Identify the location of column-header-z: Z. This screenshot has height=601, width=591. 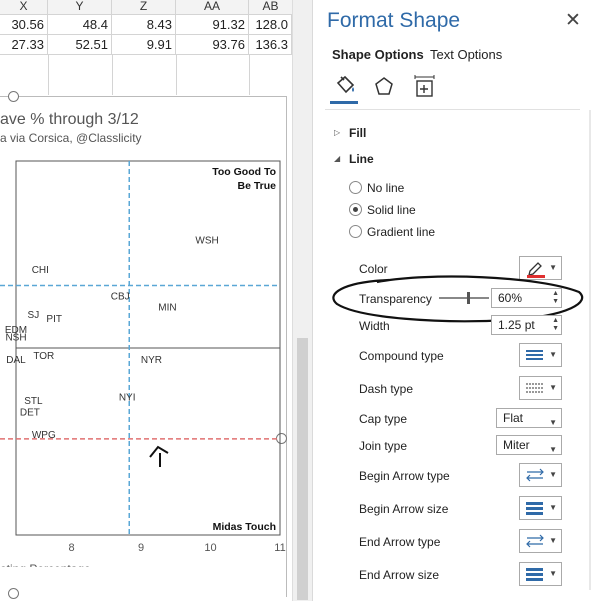
(144, 7).